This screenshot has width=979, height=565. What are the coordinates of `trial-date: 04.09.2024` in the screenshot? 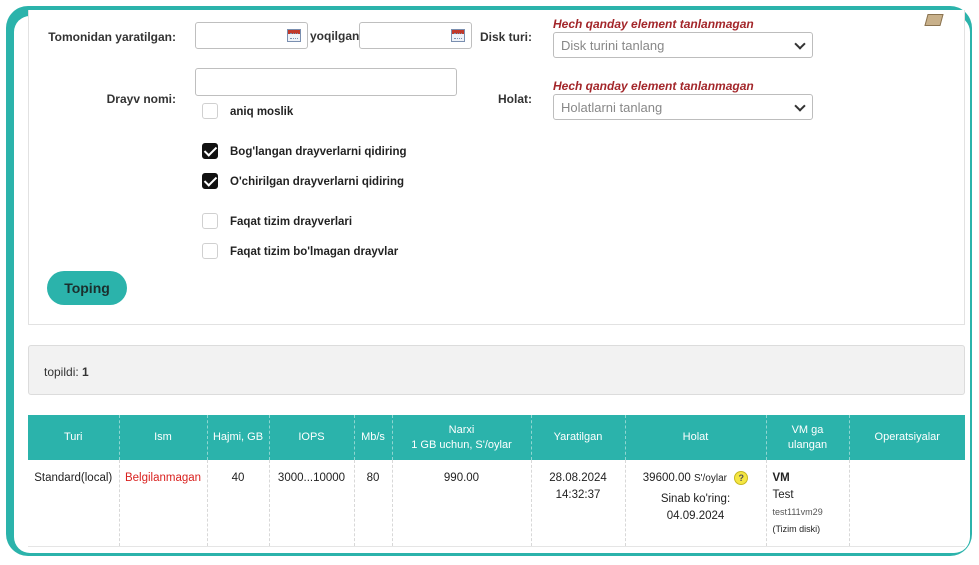 It's located at (695, 516).